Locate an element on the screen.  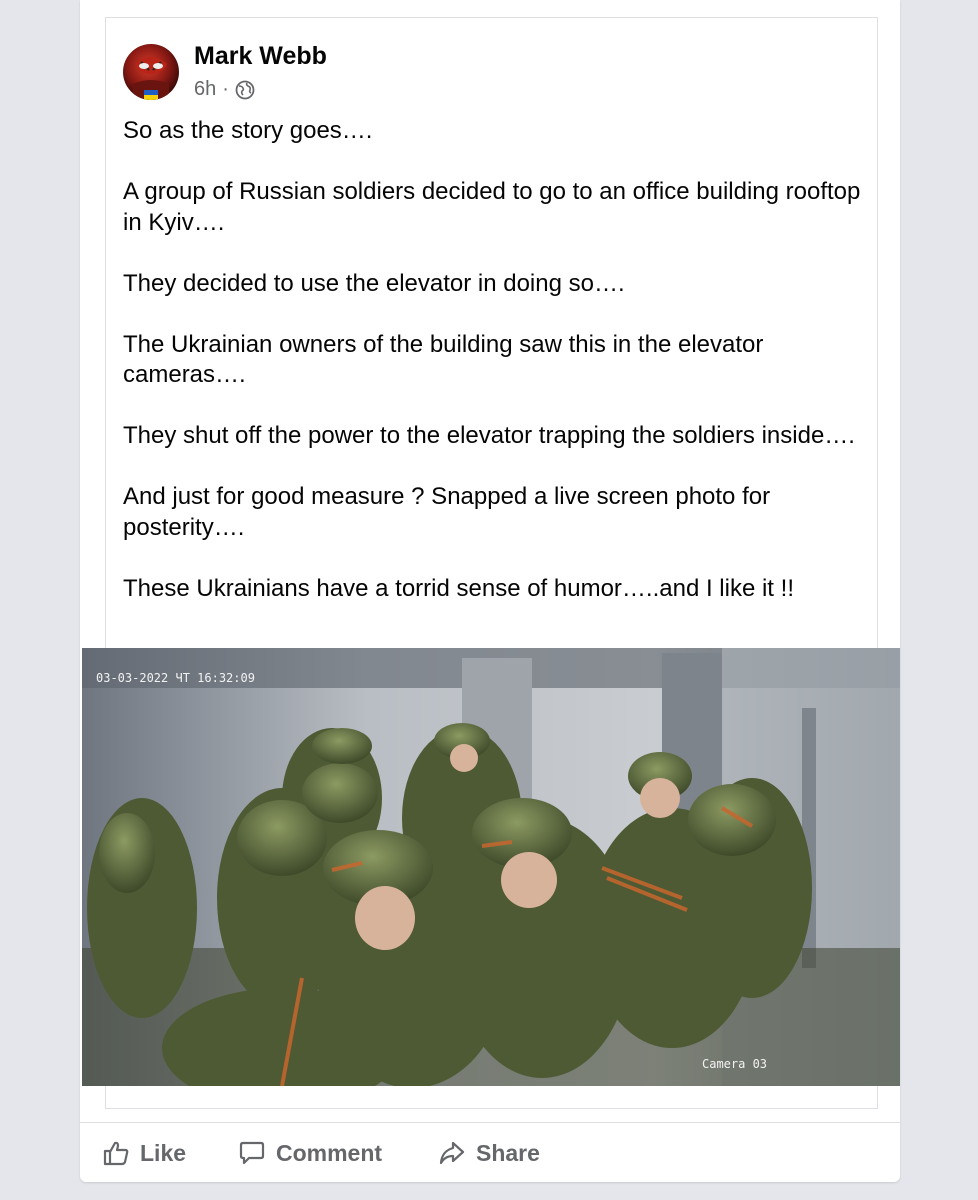
post-time: 6h is located at coordinates (205, 89).